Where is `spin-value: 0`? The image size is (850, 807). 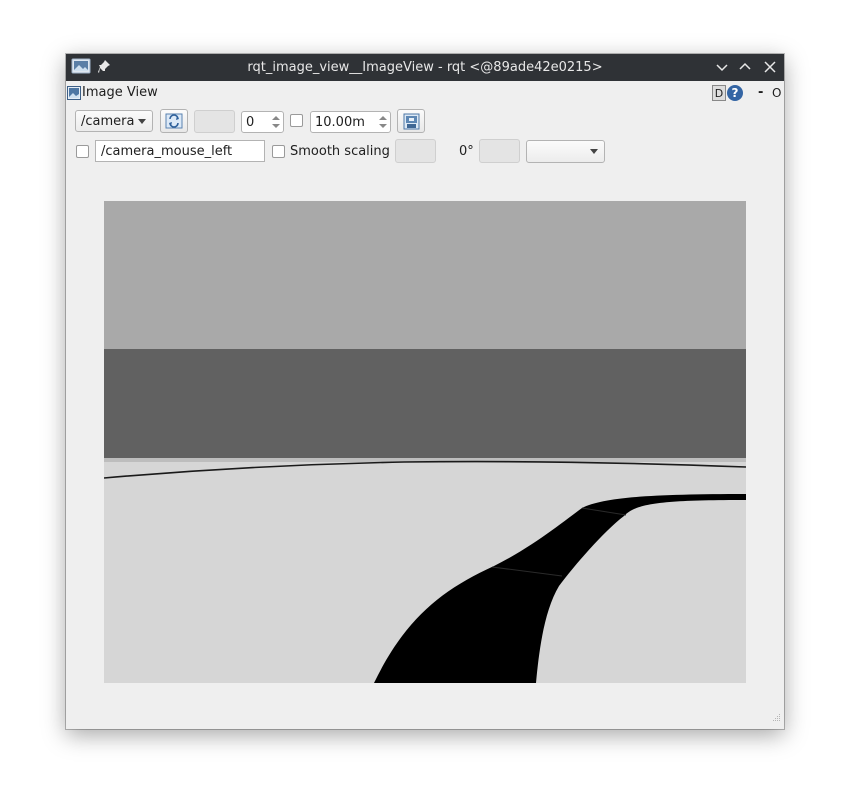 spin-value: 0 is located at coordinates (250, 122).